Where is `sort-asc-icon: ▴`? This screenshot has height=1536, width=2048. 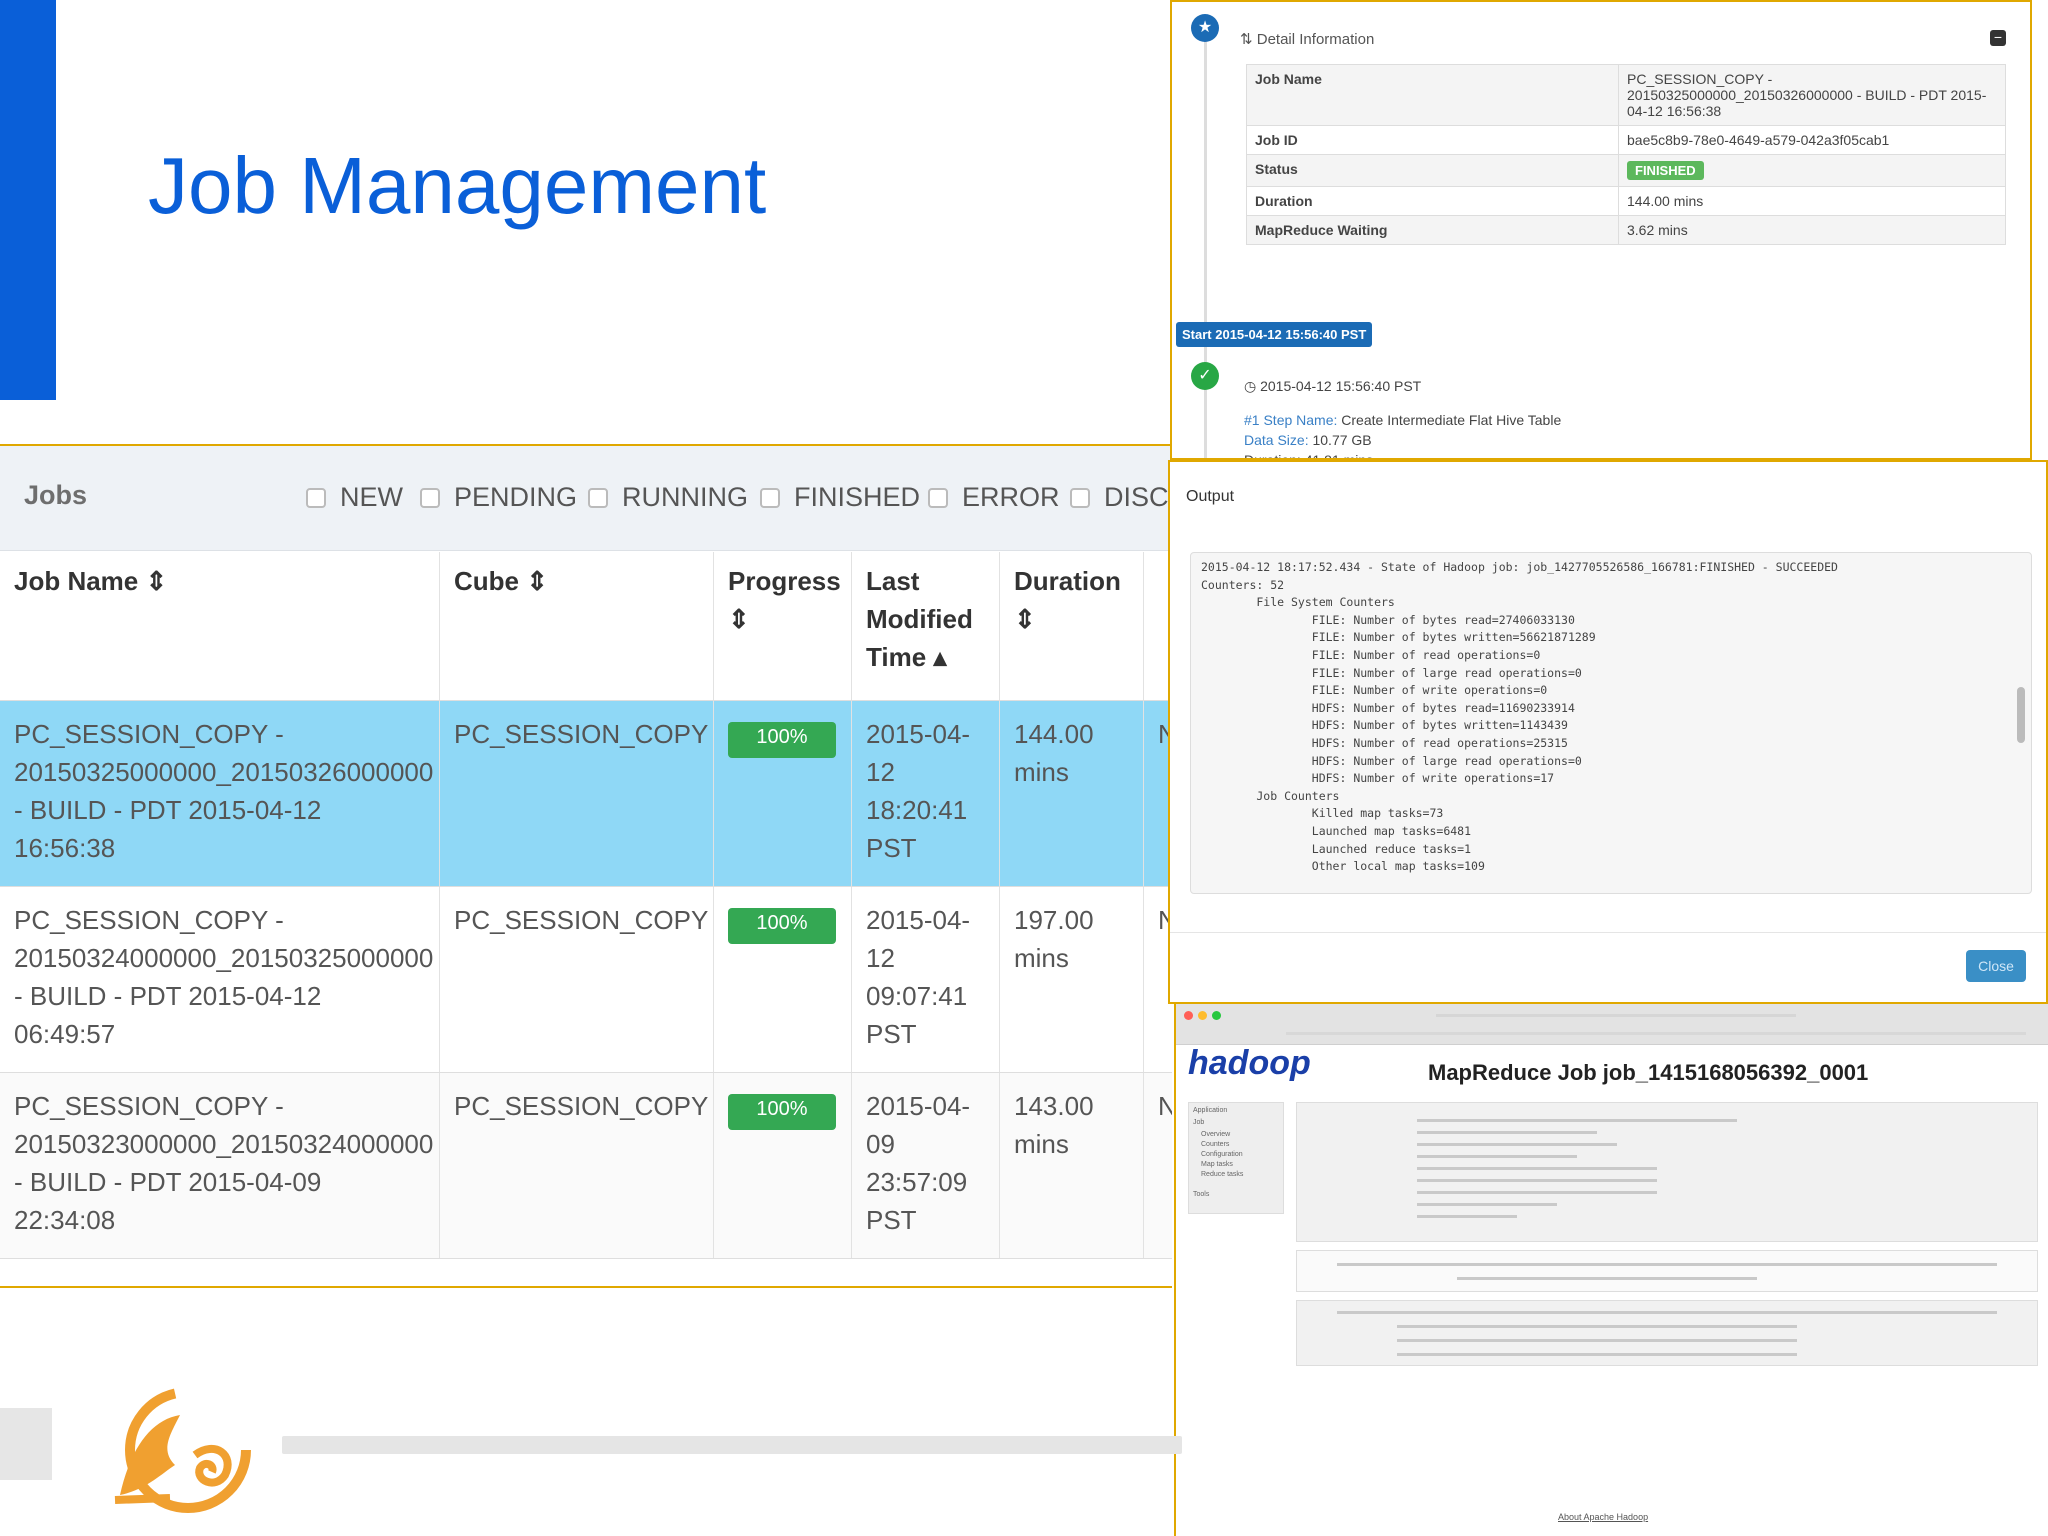 sort-asc-icon: ▴ is located at coordinates (939, 657).